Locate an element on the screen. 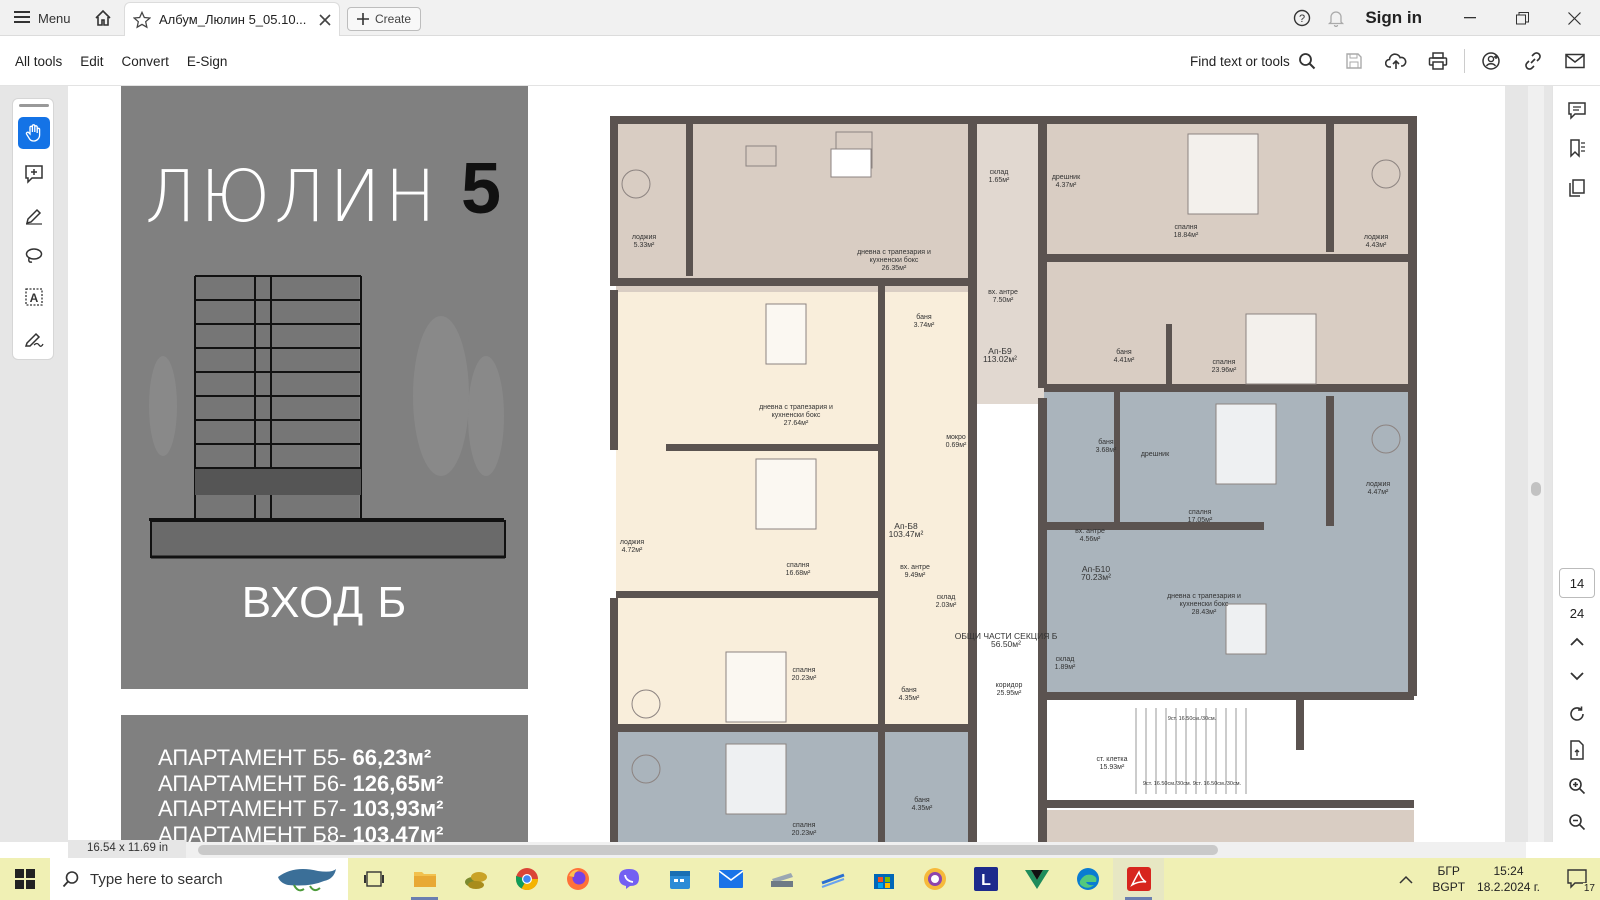  taskbar-search: Type here to search is located at coordinates (199, 879).